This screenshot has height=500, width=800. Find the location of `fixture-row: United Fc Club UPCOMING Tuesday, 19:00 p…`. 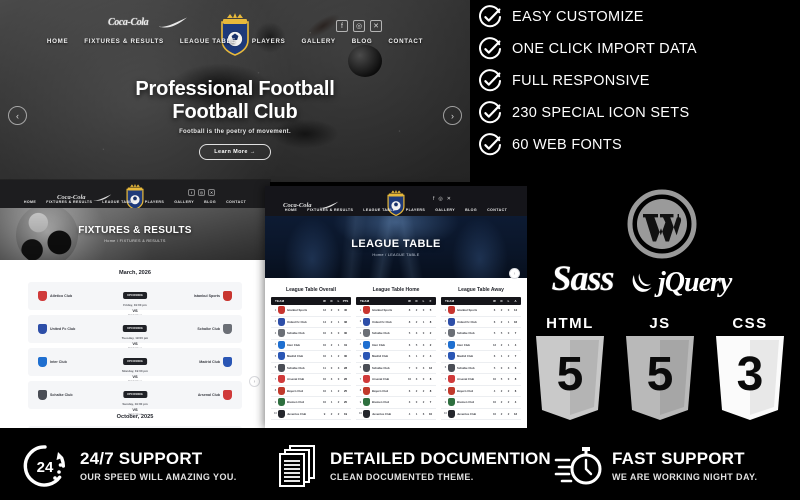

fixture-row: United Fc Club UPCOMING Tuesday, 19:00 p… is located at coordinates (135, 332).